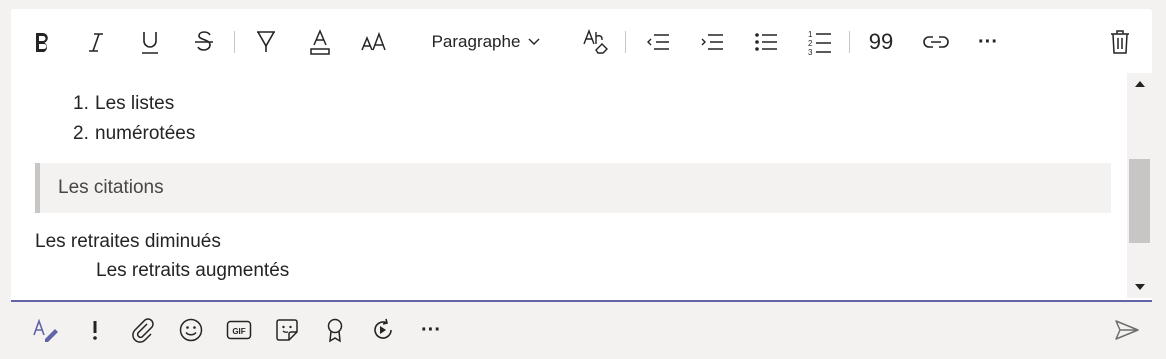 This screenshot has height=359, width=1166. I want to click on bulleted-list-icon, so click(766, 42).